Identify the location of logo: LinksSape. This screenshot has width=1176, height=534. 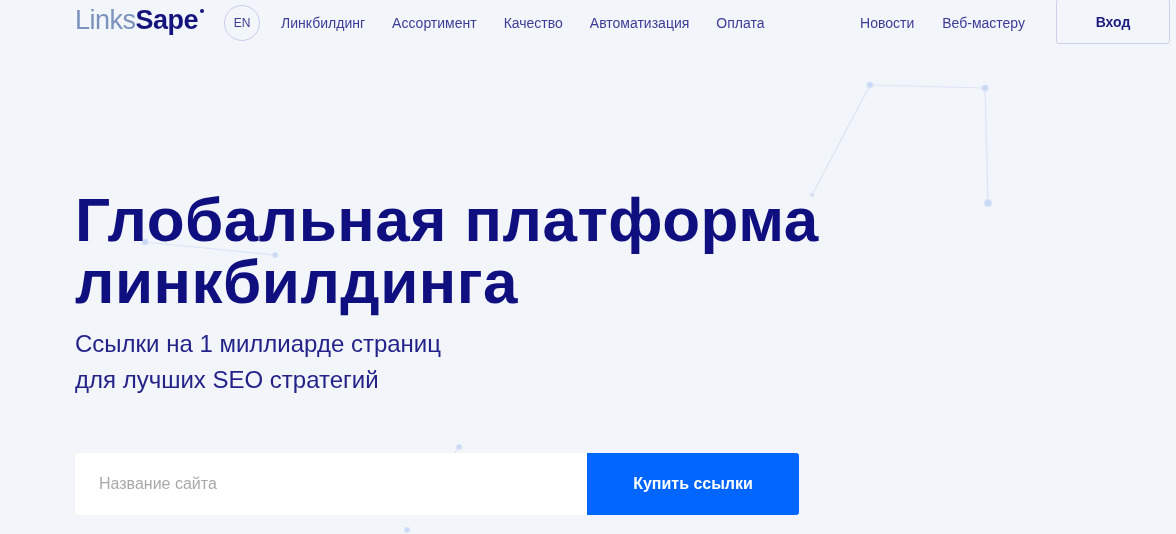
(140, 20).